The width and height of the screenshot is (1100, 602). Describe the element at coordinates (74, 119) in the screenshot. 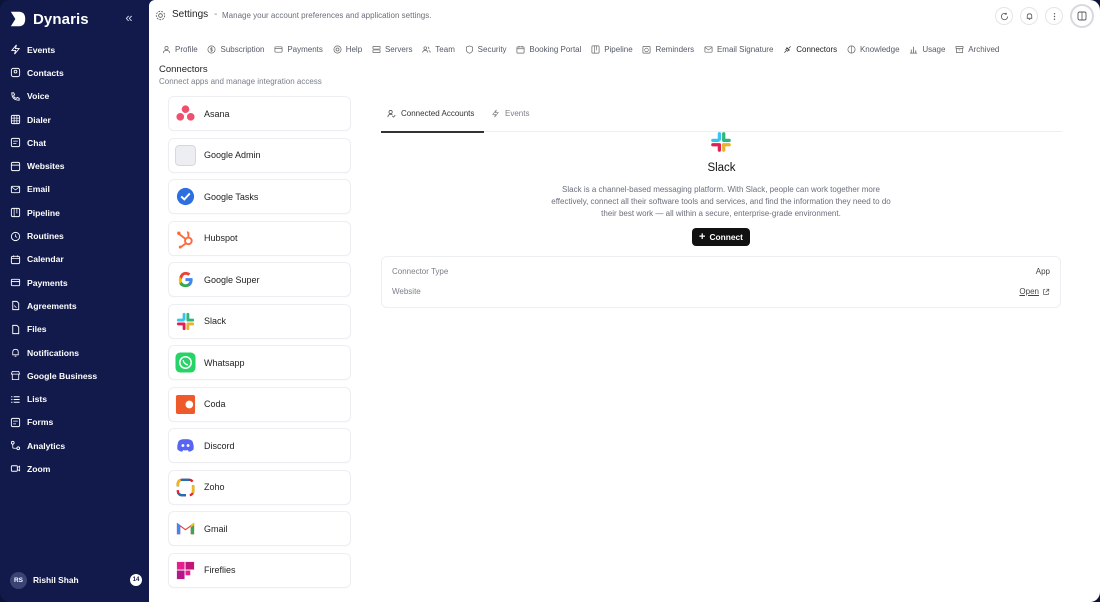

I see `sidebar-item-dialer: Dialer` at that location.